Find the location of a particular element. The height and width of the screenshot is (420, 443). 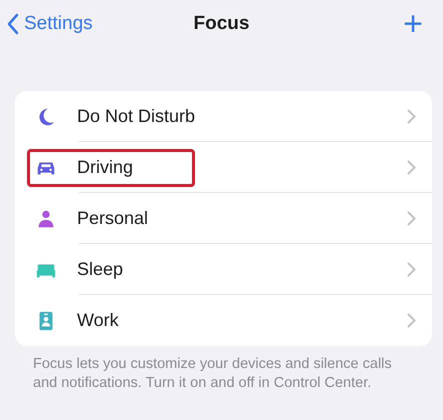

row-label: Sleep is located at coordinates (100, 269).